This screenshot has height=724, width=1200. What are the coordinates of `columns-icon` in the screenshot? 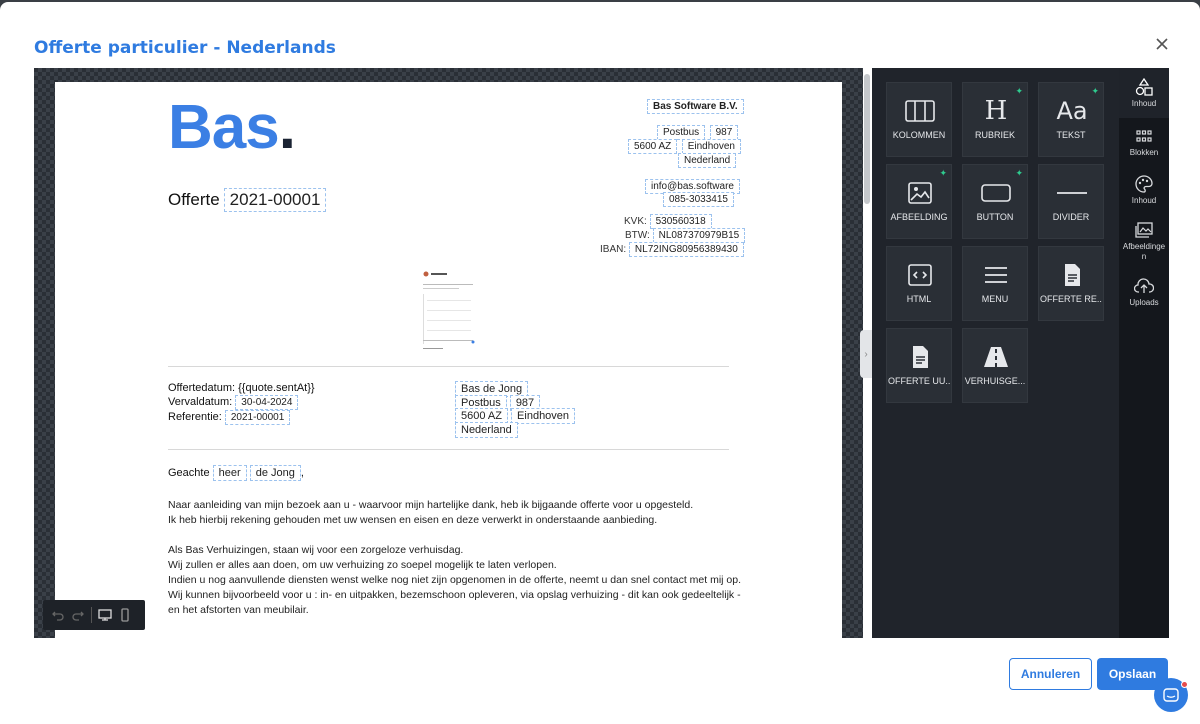 It's located at (920, 111).